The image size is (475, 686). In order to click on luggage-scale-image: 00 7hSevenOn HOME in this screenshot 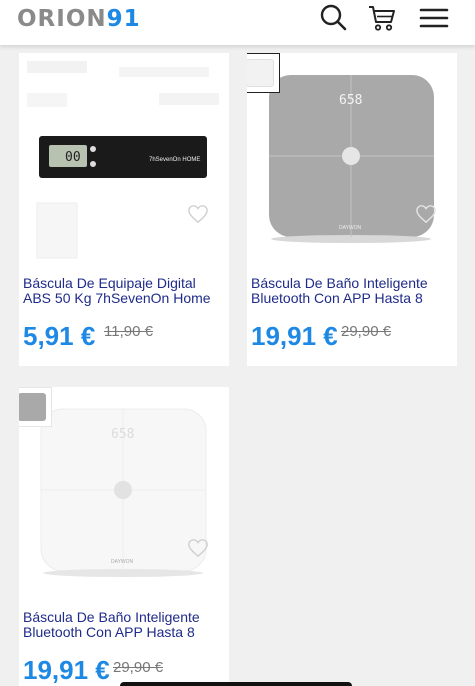, I will do `click(123, 160)`.